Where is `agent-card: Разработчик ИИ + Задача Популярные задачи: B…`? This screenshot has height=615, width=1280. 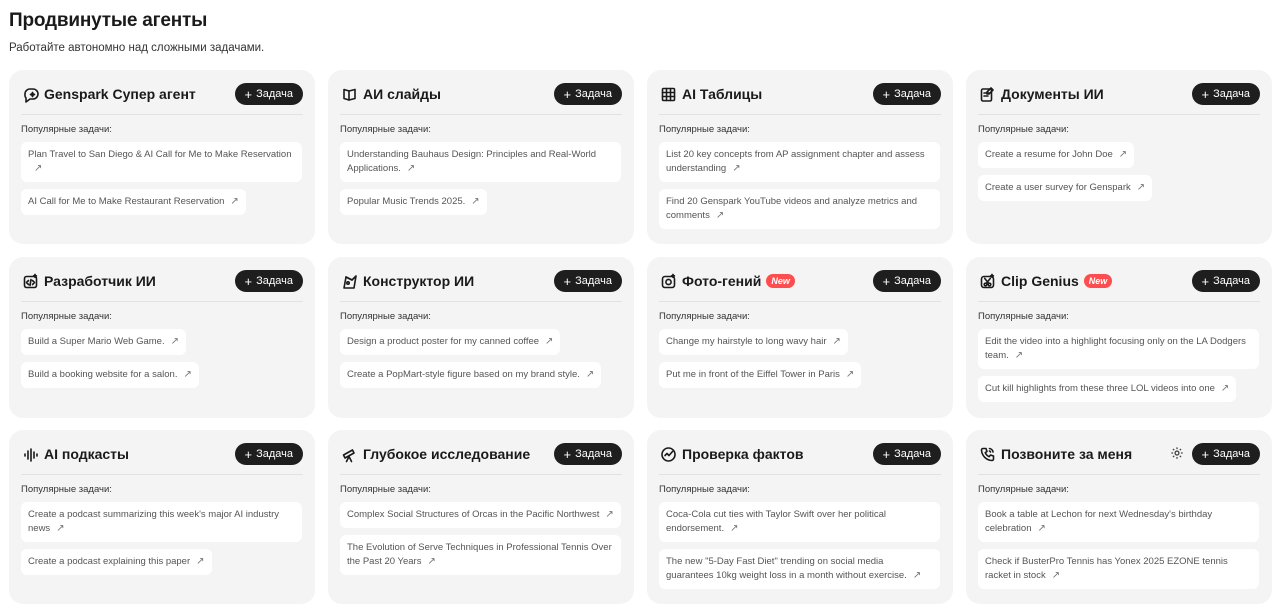 agent-card: Разработчик ИИ + Задача Популярные задачи: B… is located at coordinates (162, 337).